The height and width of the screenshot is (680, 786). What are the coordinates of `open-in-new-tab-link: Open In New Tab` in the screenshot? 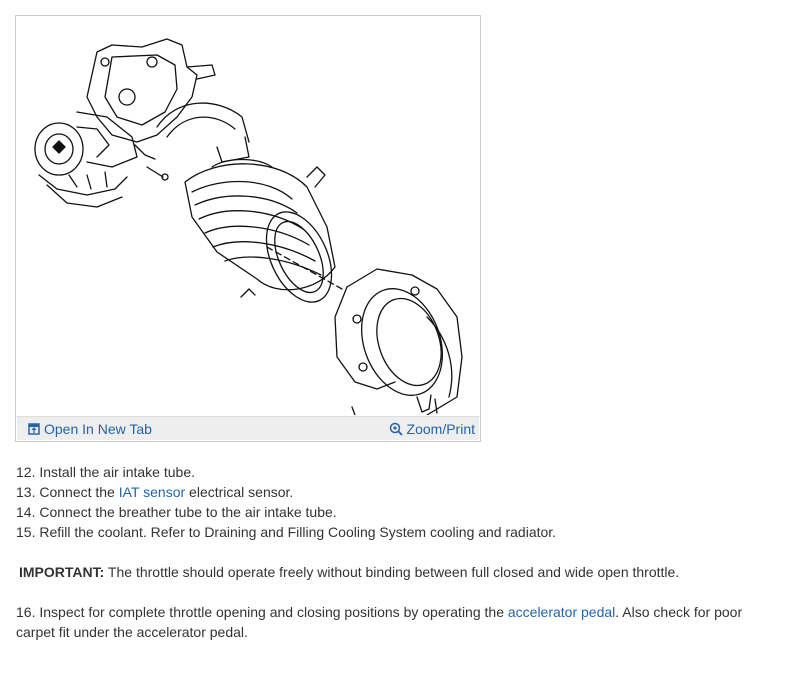 It's located at (90, 429).